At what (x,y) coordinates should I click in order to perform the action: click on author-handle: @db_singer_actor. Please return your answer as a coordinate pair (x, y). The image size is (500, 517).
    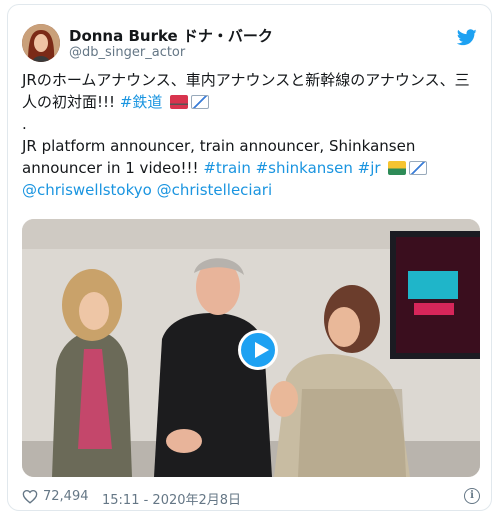
    Looking at the image, I should click on (127, 52).